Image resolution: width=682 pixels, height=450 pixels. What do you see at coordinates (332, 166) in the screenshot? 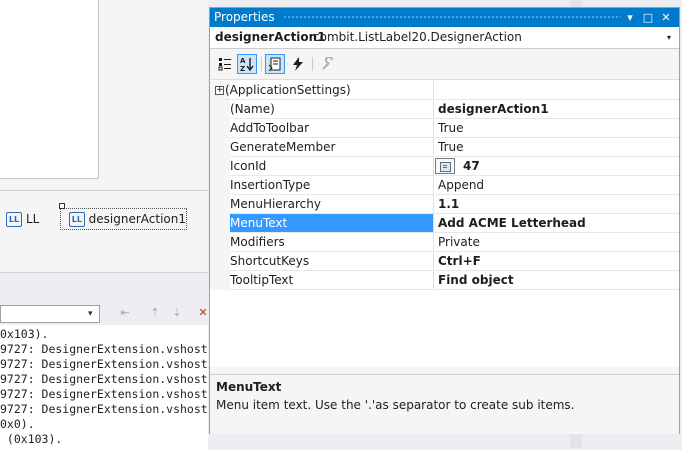
I see `property-name: IconId` at bounding box center [332, 166].